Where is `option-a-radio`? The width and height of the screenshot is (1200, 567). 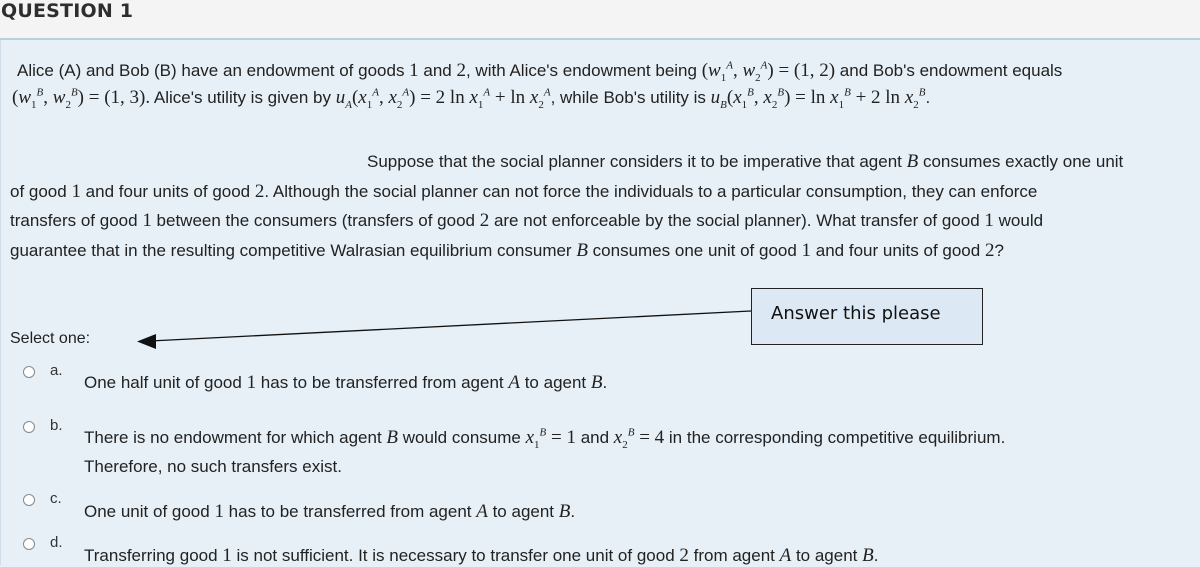
option-a-radio is located at coordinates (29, 372).